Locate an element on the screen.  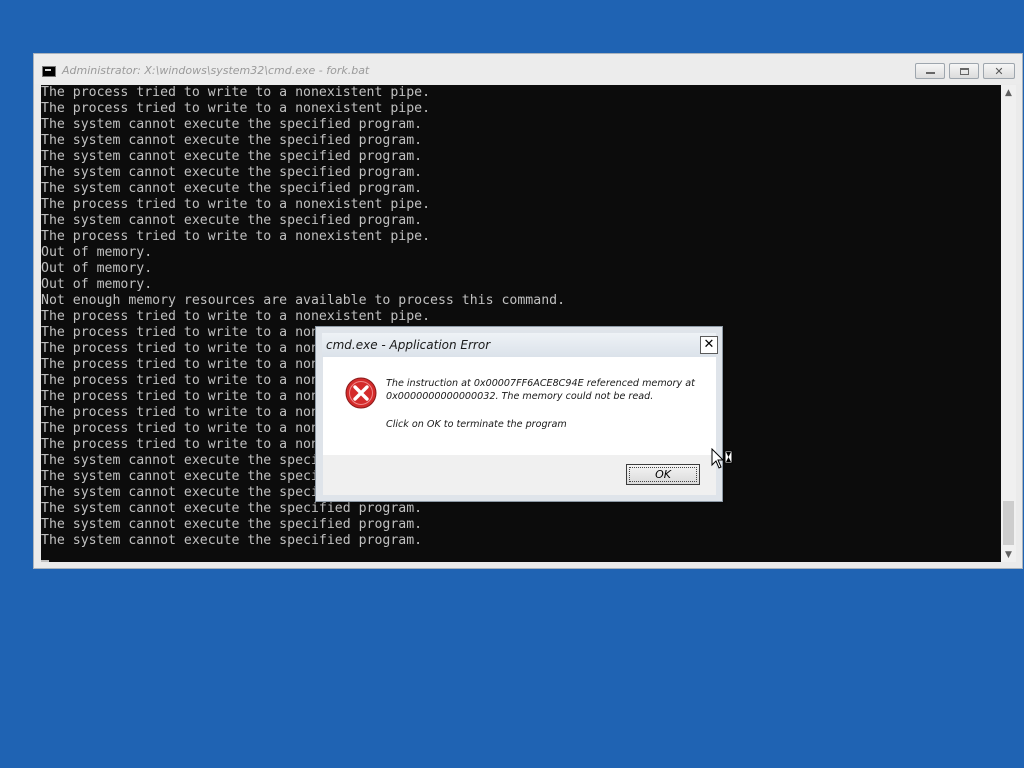
scroll-down-icon: ▼ is located at coordinates (1008, 554).